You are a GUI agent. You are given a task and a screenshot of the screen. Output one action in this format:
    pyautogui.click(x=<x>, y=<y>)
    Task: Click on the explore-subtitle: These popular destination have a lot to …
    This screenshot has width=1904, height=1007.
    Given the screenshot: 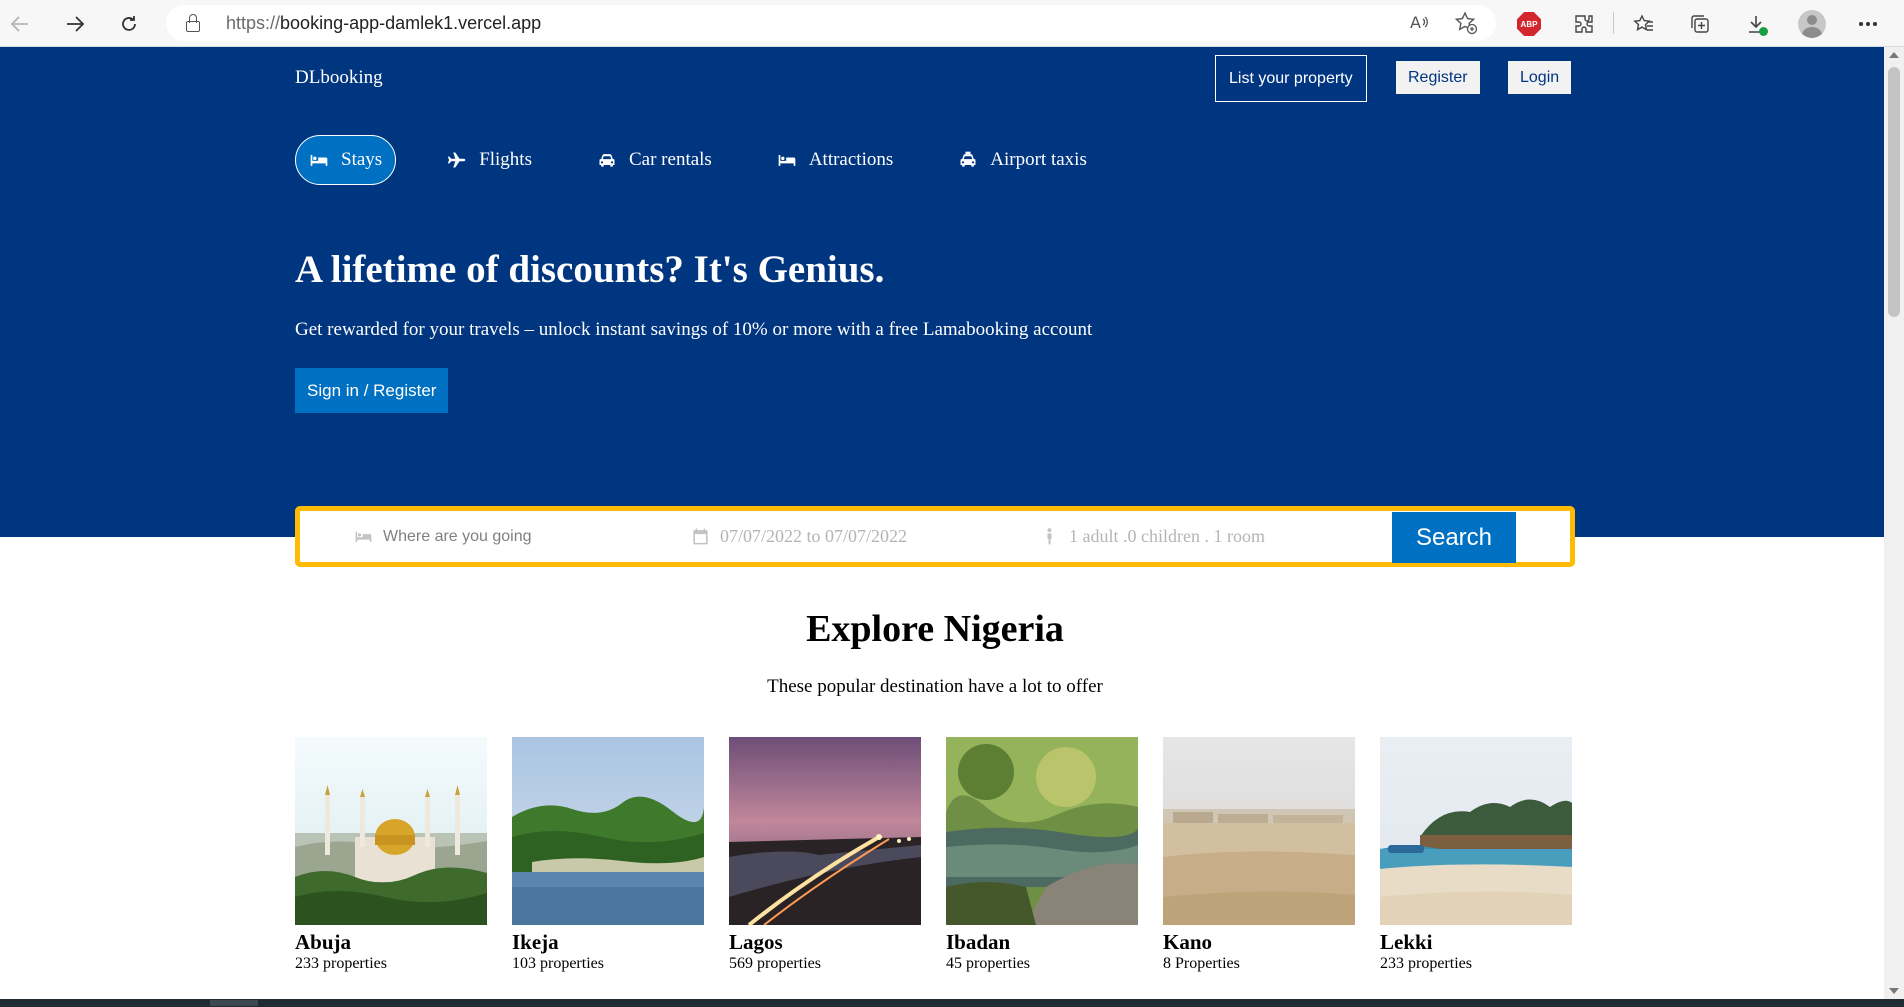 What is the action you would take?
    pyautogui.click(x=935, y=686)
    